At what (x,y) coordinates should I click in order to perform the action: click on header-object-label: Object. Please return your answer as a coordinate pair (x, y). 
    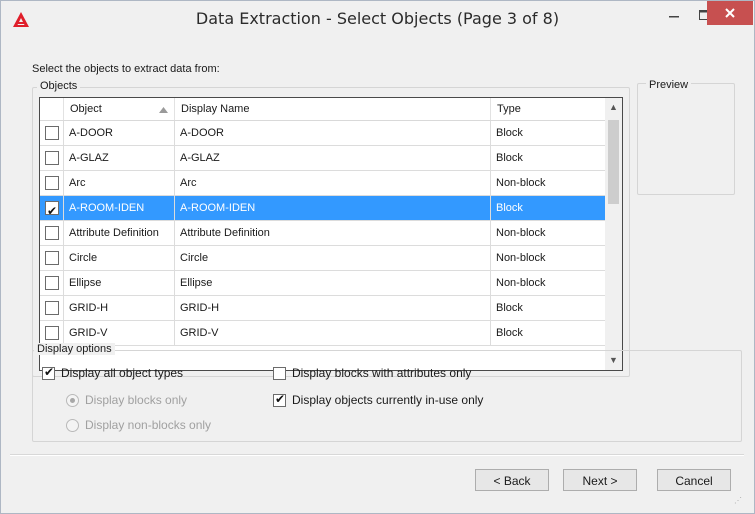
    Looking at the image, I should click on (86, 109).